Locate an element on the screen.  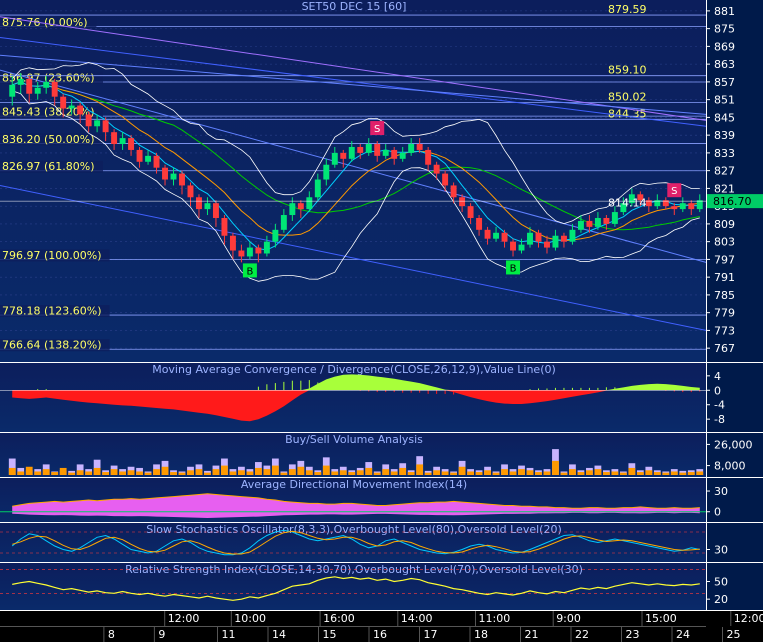
day-label: 17 is located at coordinates (431, 634).